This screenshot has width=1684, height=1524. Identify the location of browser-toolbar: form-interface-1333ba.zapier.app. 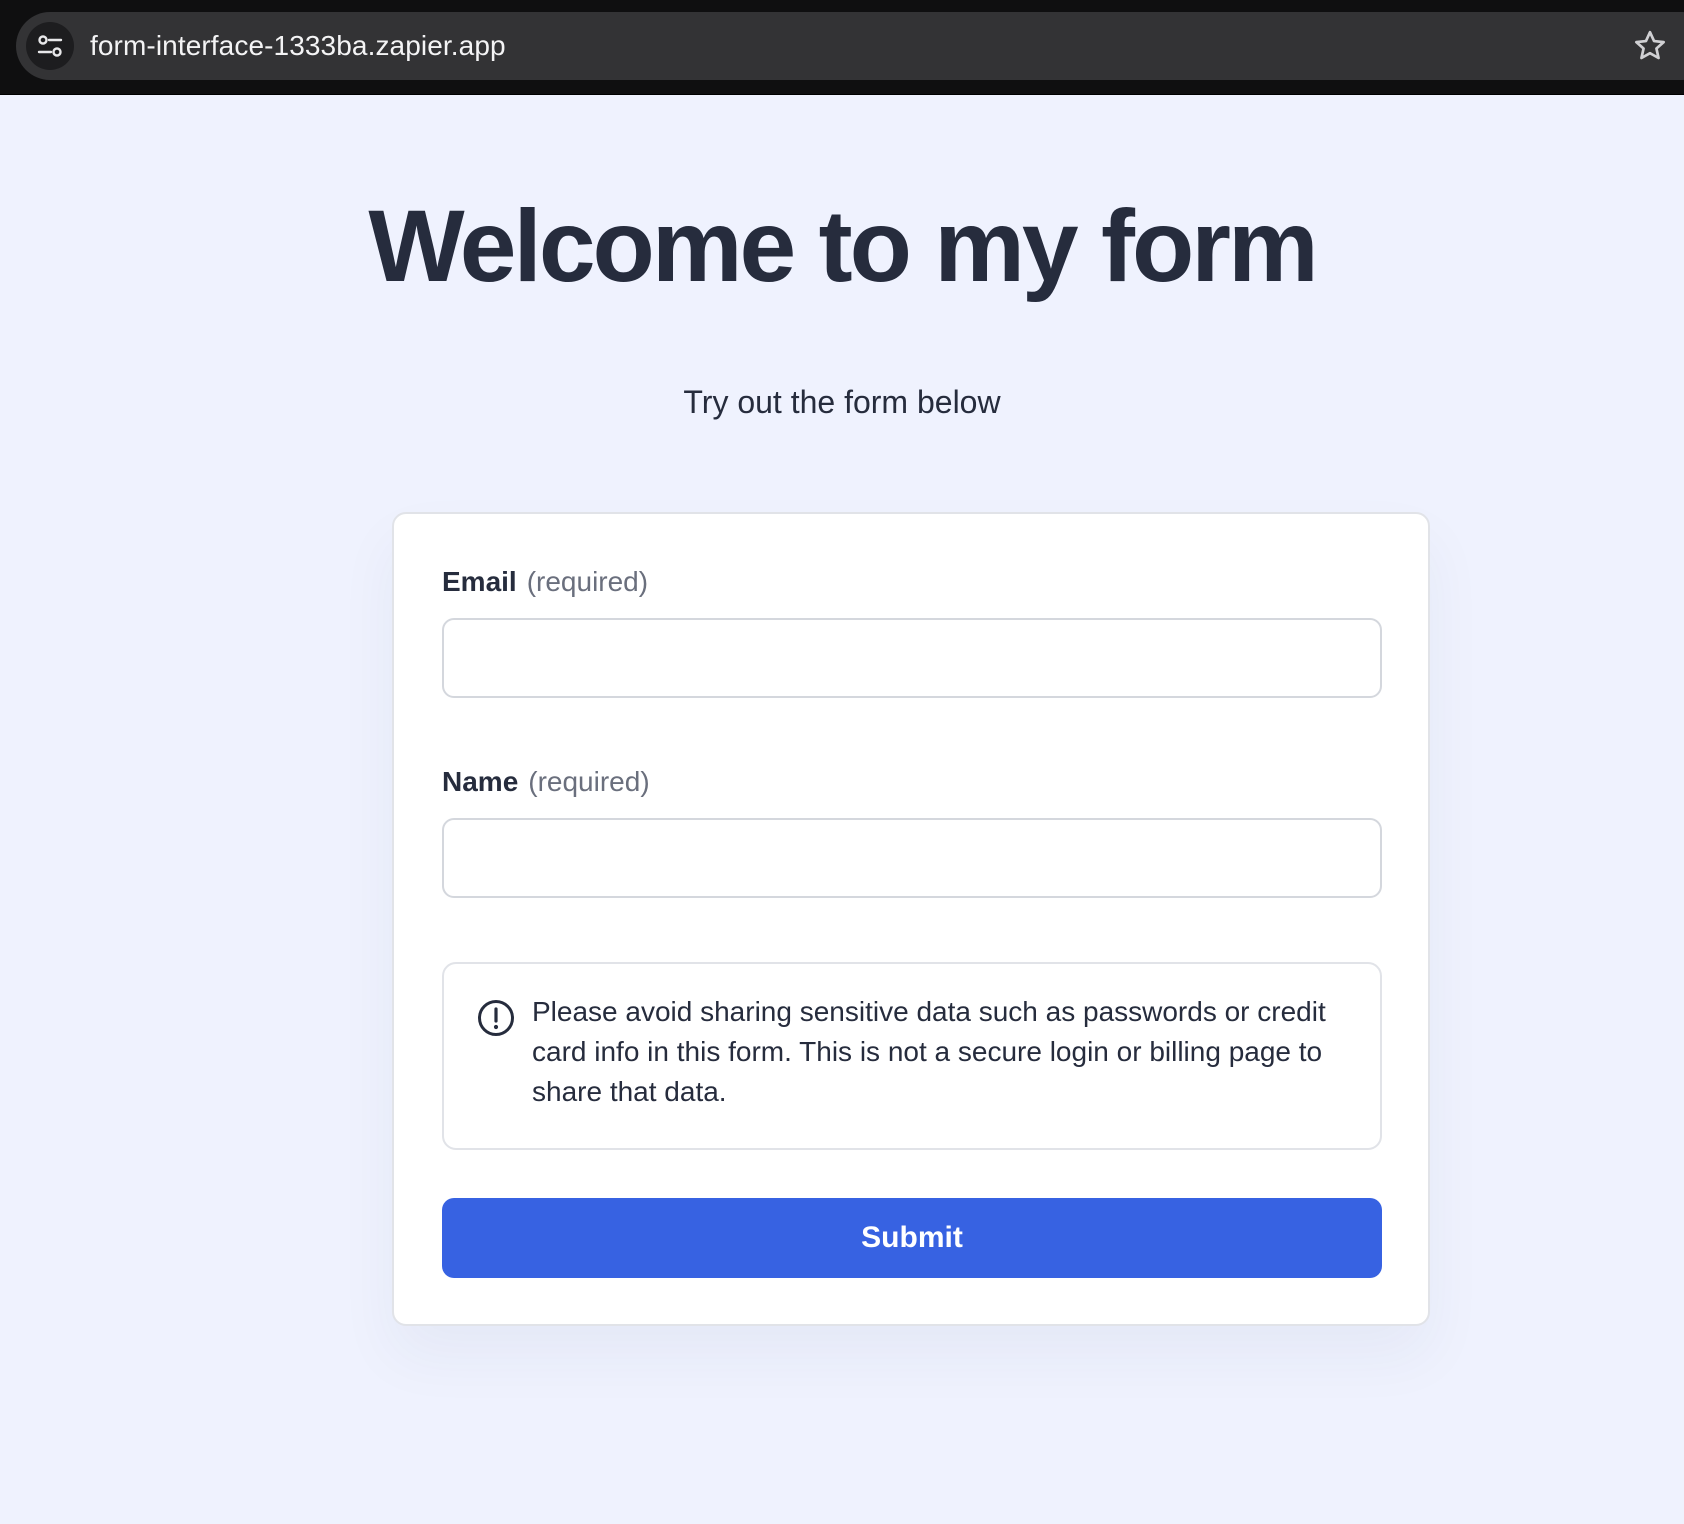
(842, 47).